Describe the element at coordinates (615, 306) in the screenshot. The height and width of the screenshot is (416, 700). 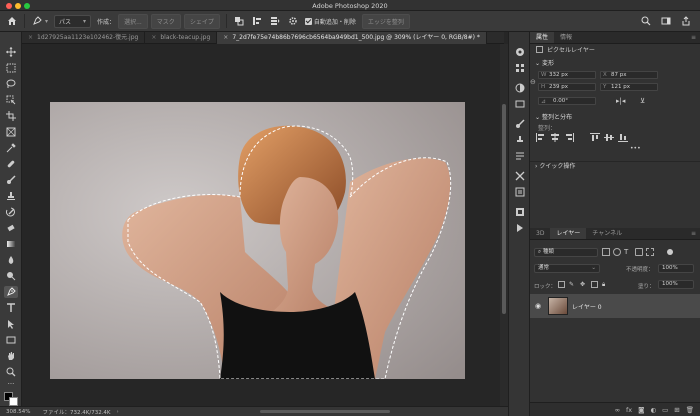
I see `layer-row: ◉ レイヤー 0` at that location.